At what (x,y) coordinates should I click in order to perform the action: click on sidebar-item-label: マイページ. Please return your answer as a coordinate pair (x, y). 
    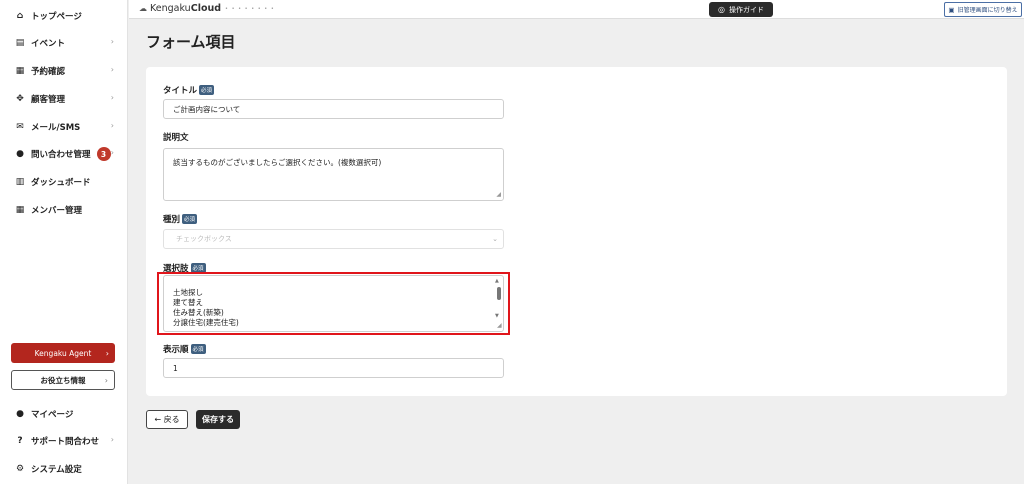
    Looking at the image, I should click on (52, 415).